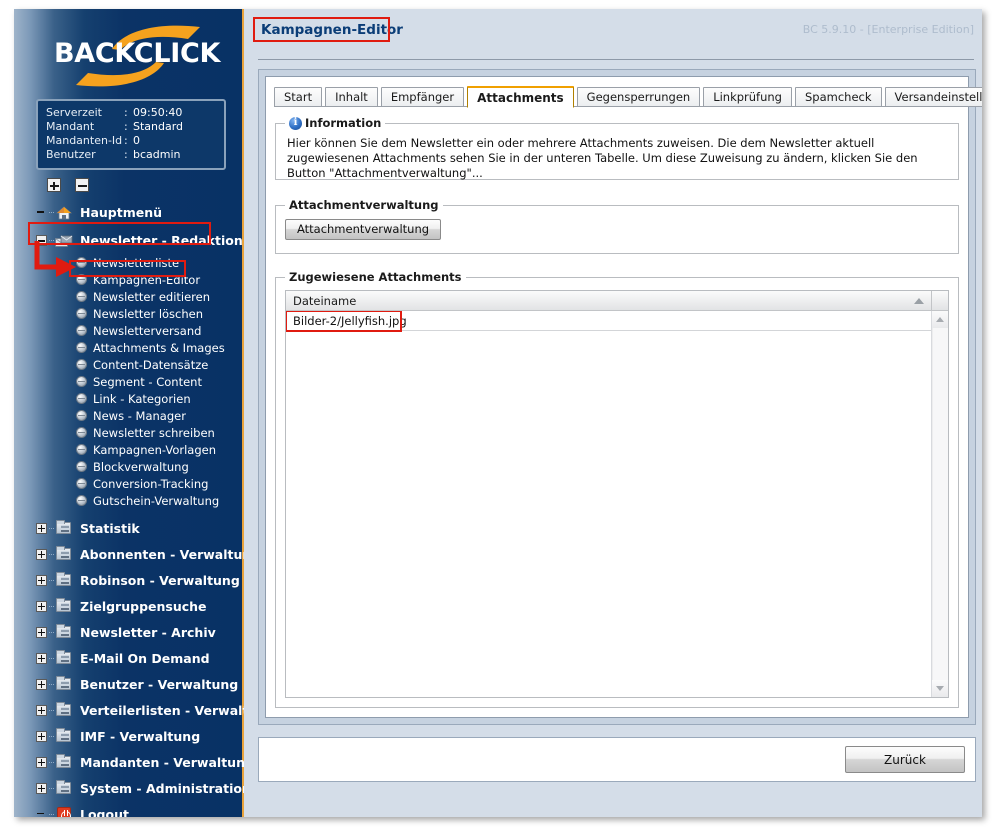 The height and width of the screenshot is (827, 992). Describe the element at coordinates (136, 262) in the screenshot. I see `sidebar-subitem-label: Newsletterliste` at that location.